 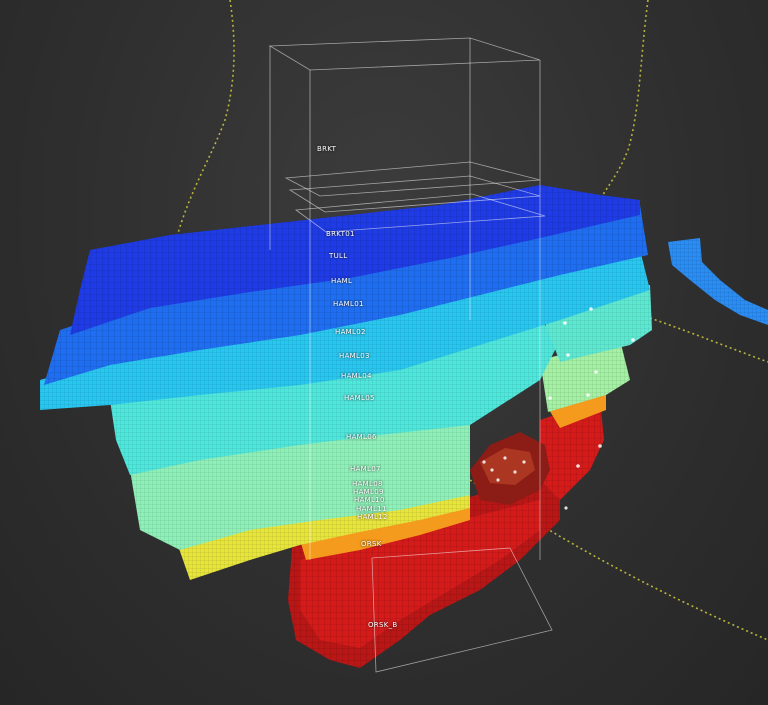 I want to click on horizon-label-haml: HAML, so click(x=342, y=281).